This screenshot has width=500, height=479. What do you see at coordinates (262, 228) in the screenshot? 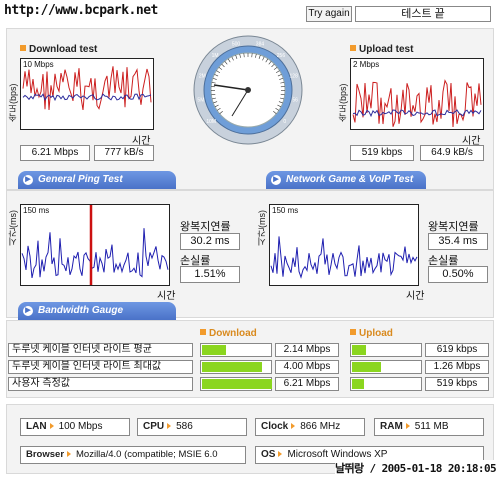
I see `game-ylabel: 시간(ms)` at bounding box center [262, 228].